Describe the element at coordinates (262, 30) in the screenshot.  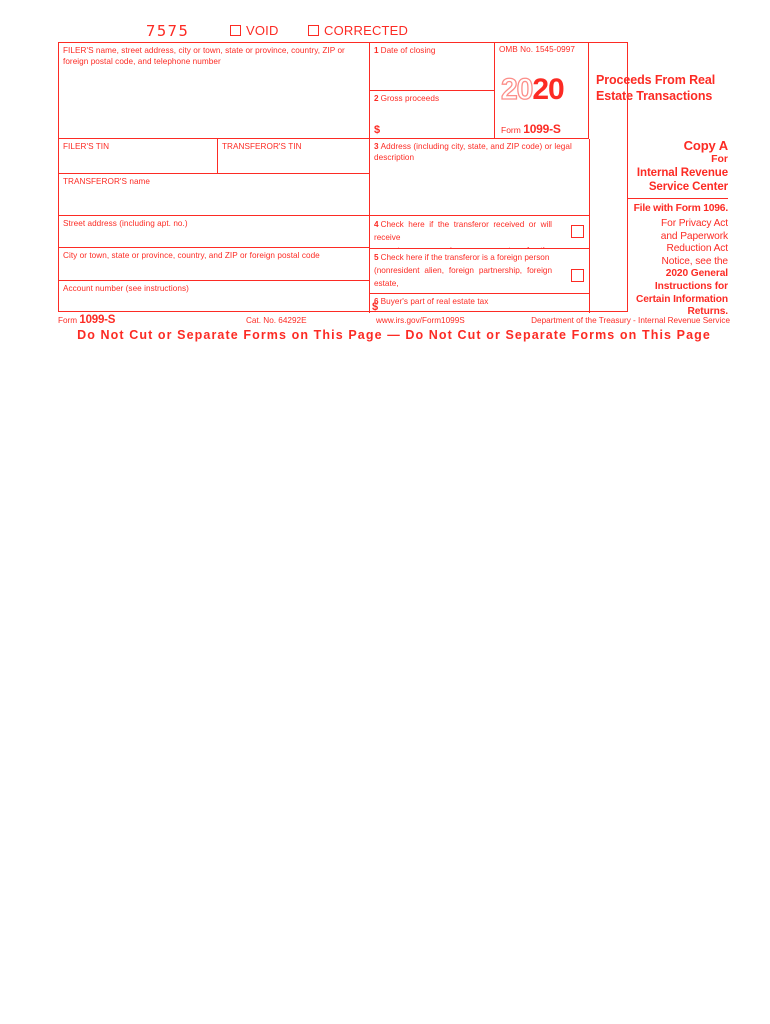
I see `void-label: VOID` at that location.